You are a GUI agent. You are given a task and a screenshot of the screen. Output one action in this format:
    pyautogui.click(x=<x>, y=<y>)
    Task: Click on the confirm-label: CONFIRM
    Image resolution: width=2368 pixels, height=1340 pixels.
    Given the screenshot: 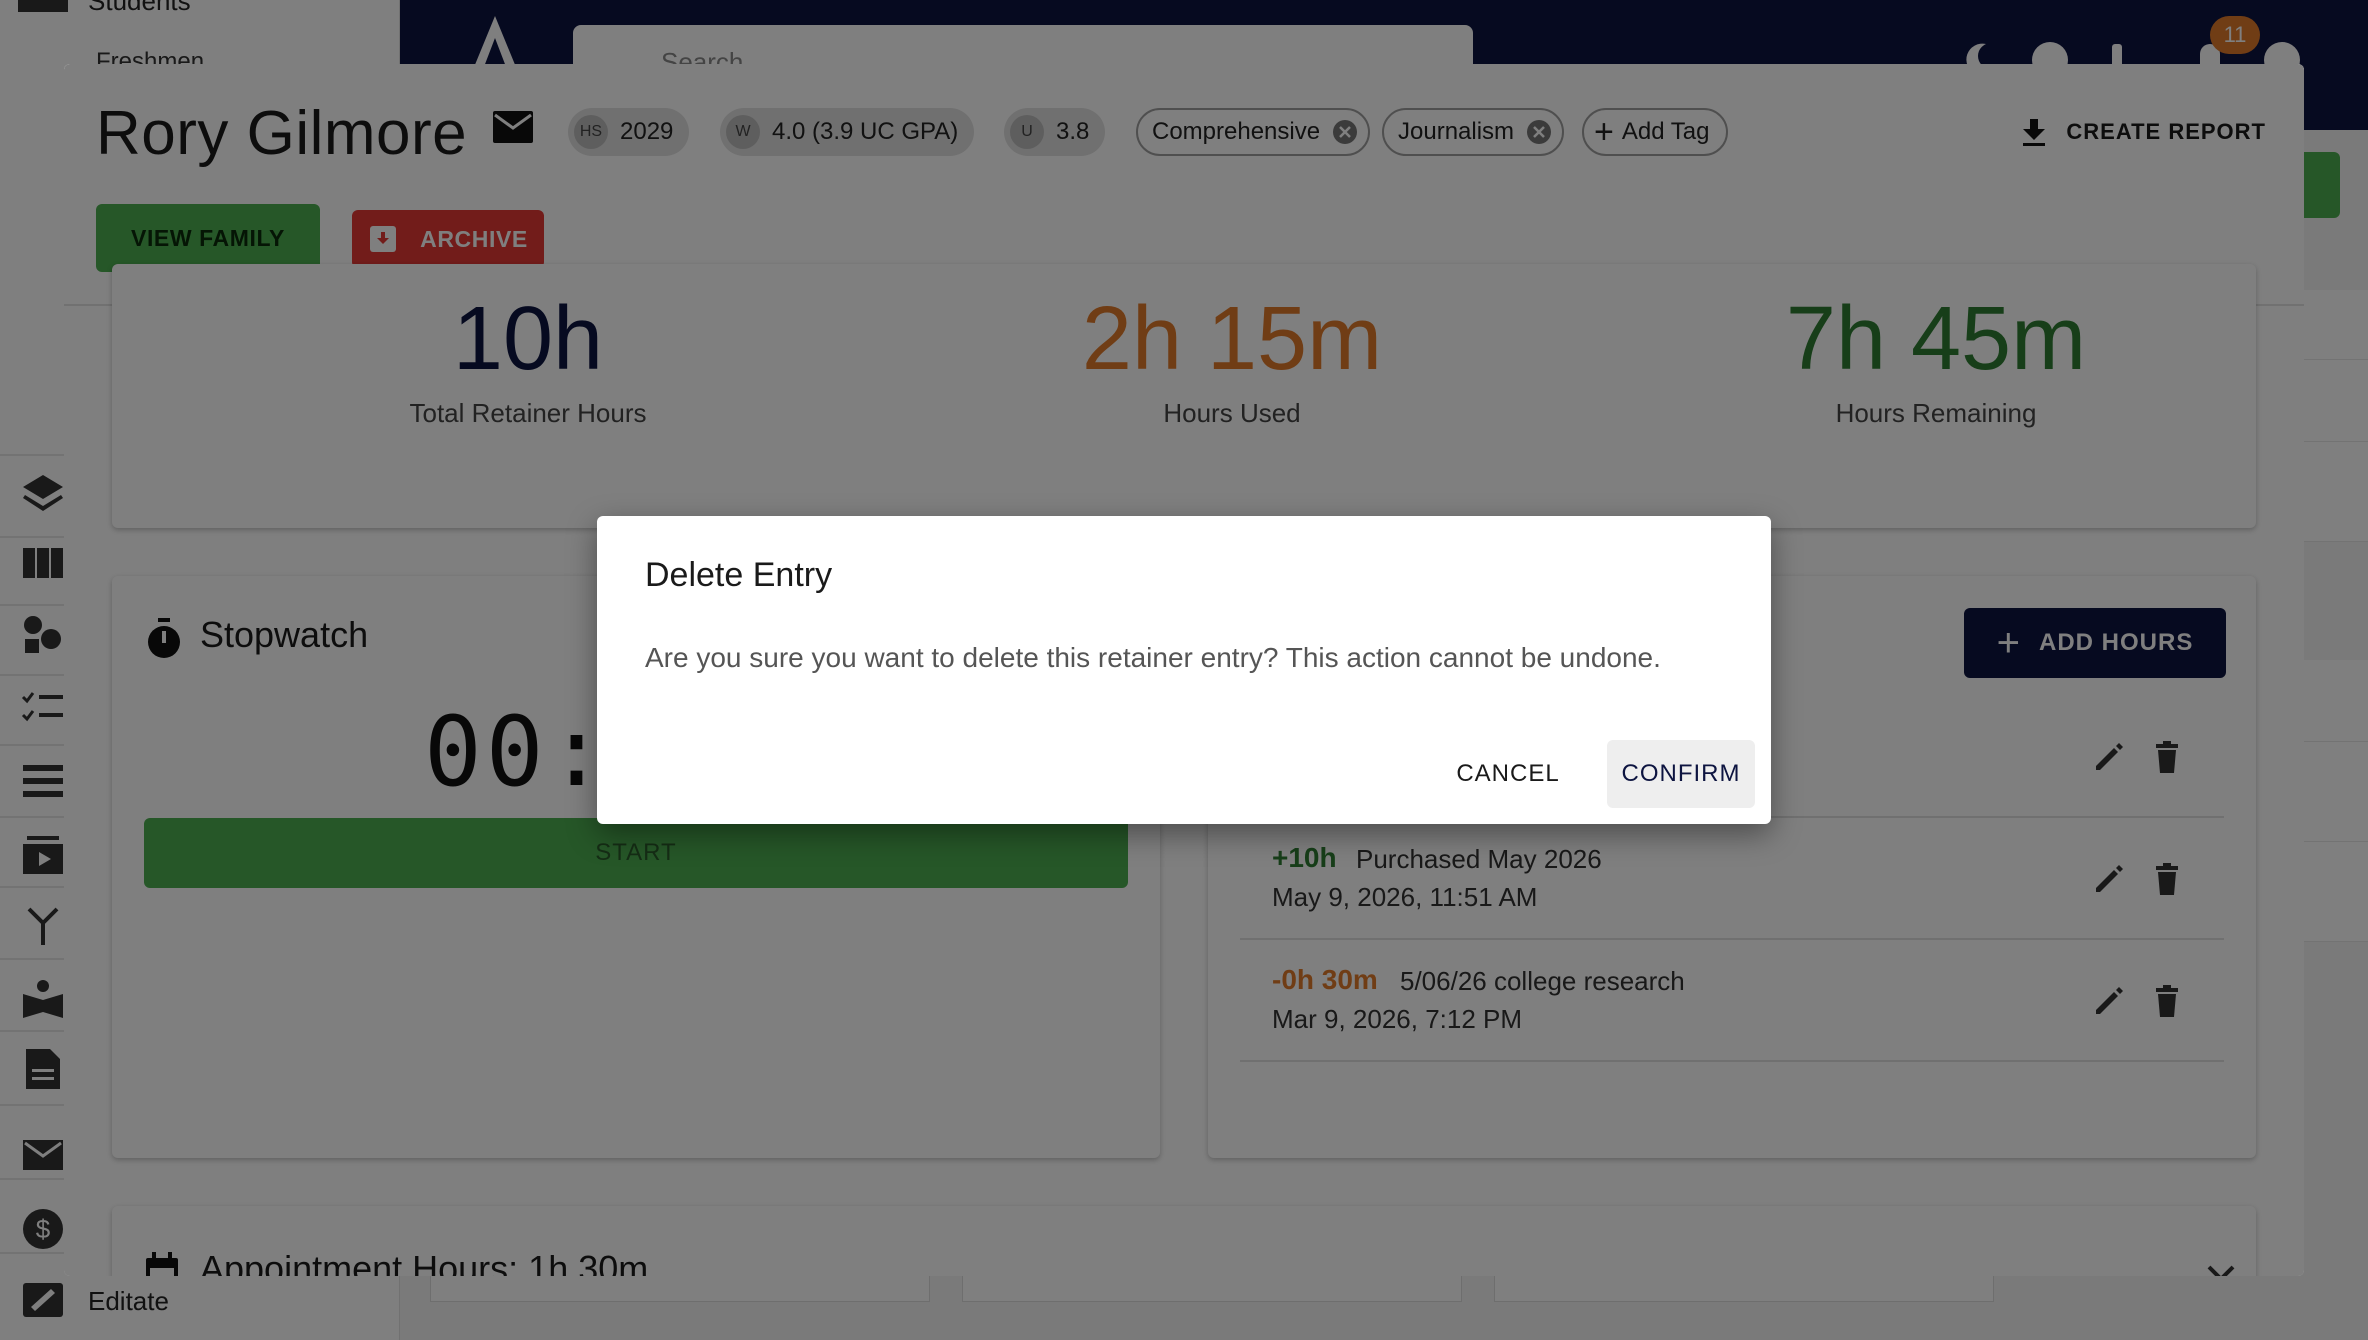 What is the action you would take?
    pyautogui.click(x=1681, y=773)
    